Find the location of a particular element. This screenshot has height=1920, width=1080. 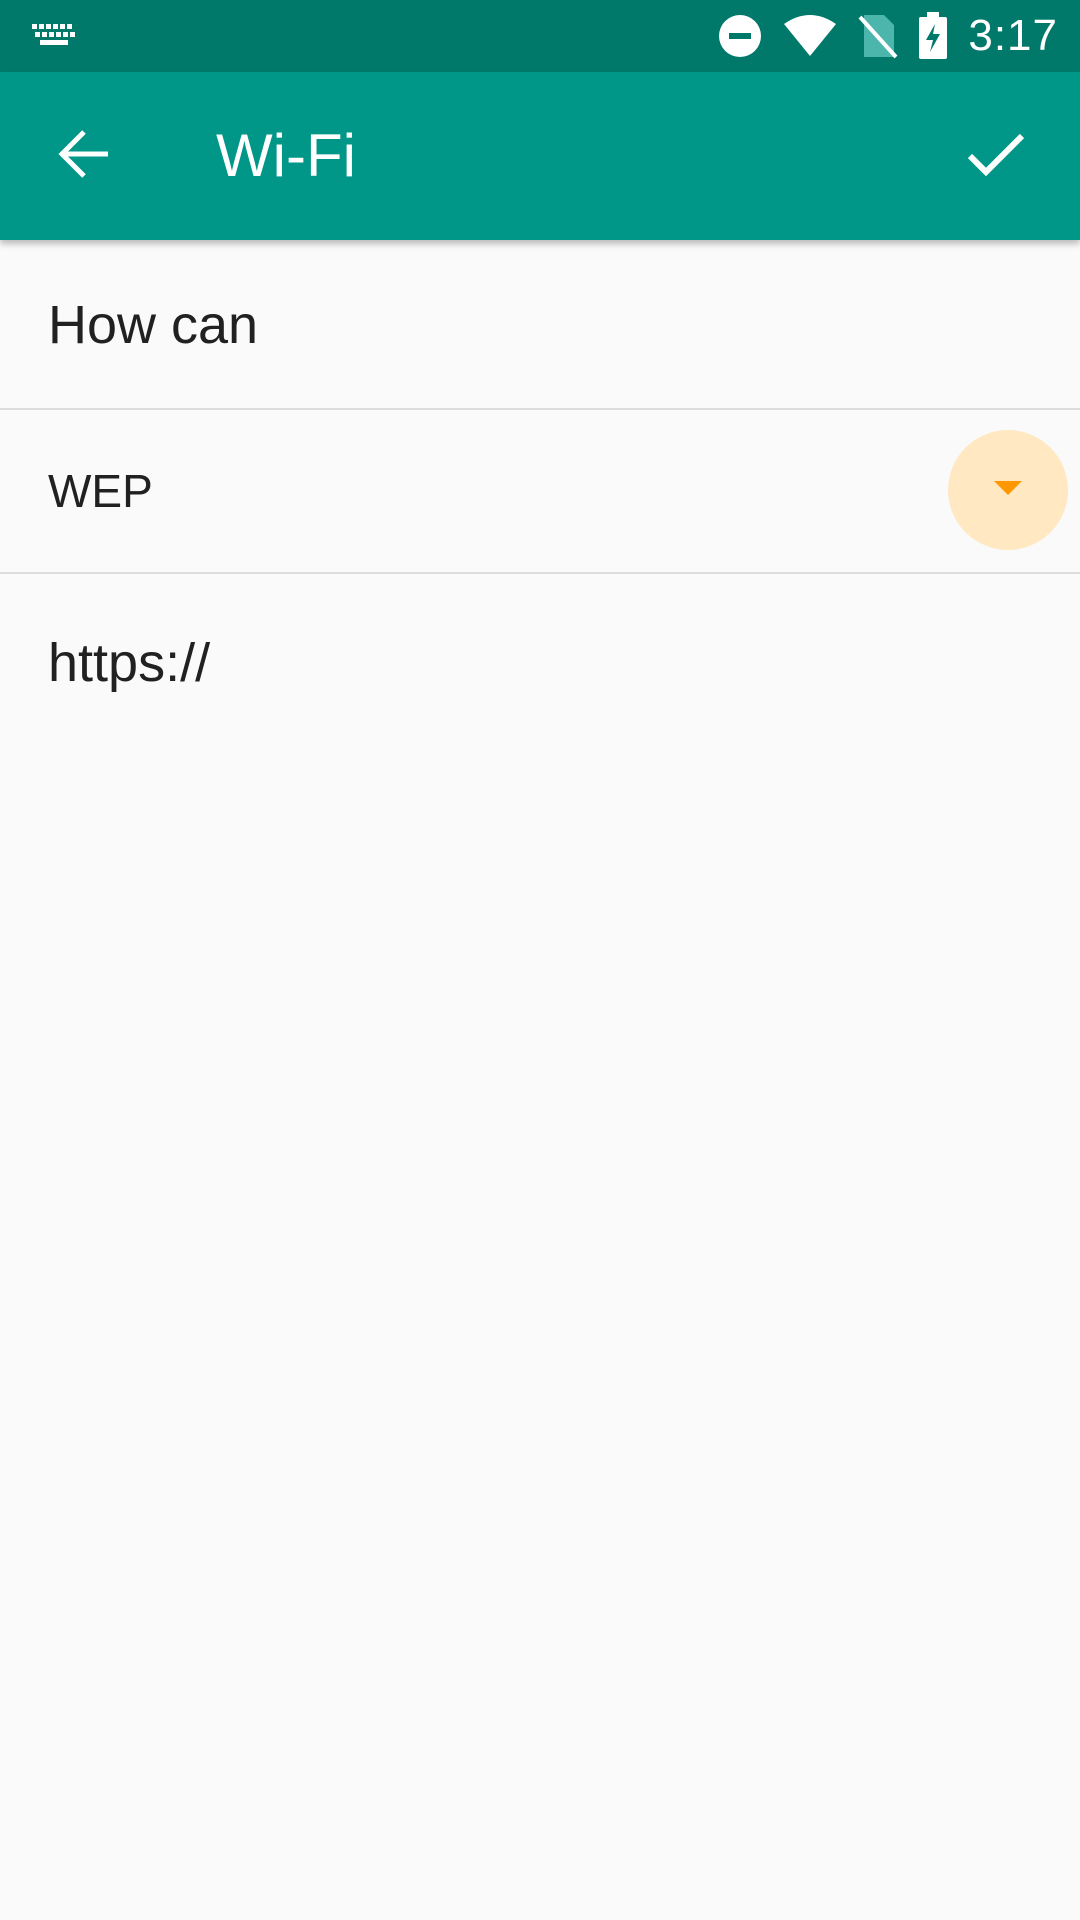

arrow-back-icon is located at coordinates (84, 156).